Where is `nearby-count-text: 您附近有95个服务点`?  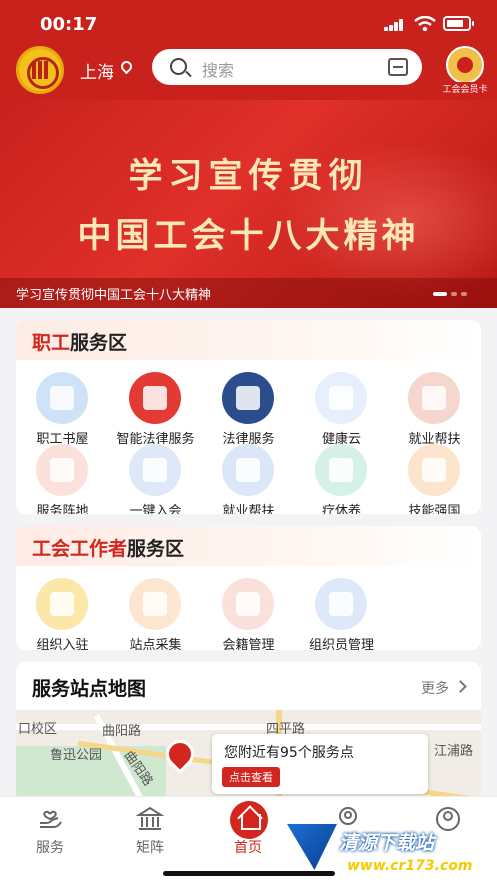
nearby-count-text: 您附近有95个服务点 is located at coordinates (289, 753).